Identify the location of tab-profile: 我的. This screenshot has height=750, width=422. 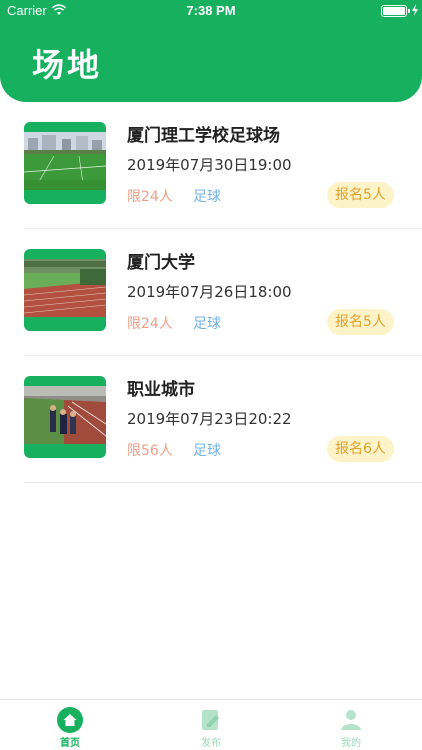
(351, 725).